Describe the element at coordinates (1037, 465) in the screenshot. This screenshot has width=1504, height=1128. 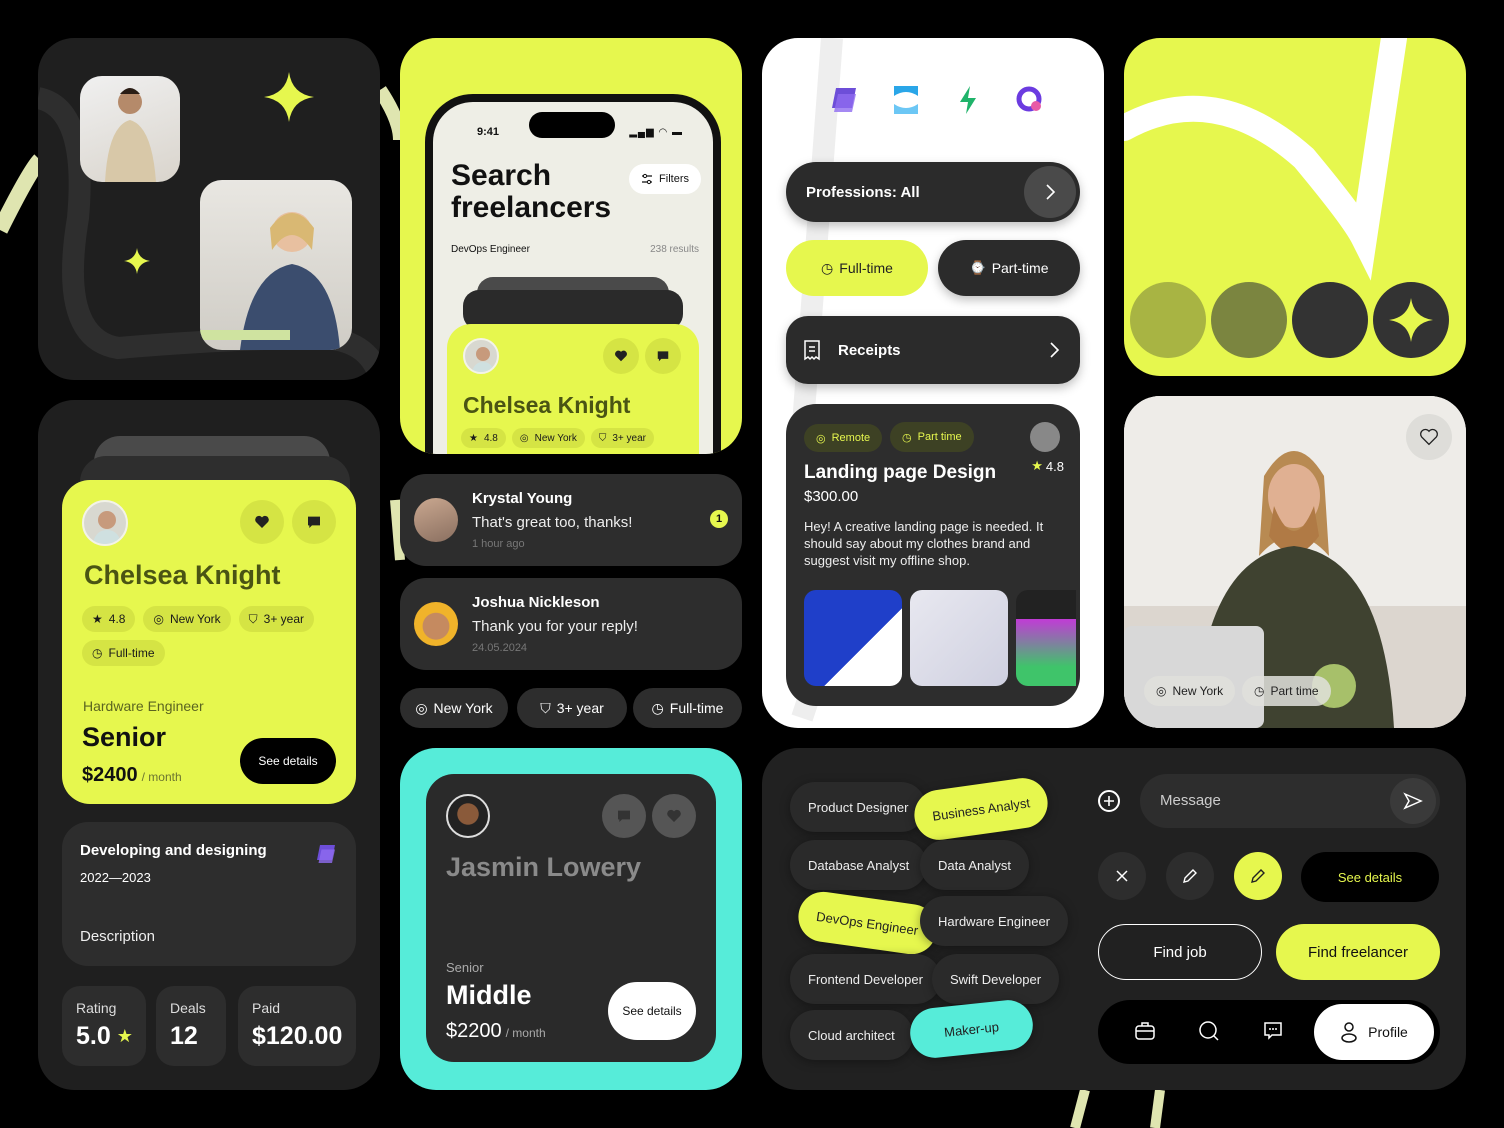
I see `star-icon: ★` at that location.